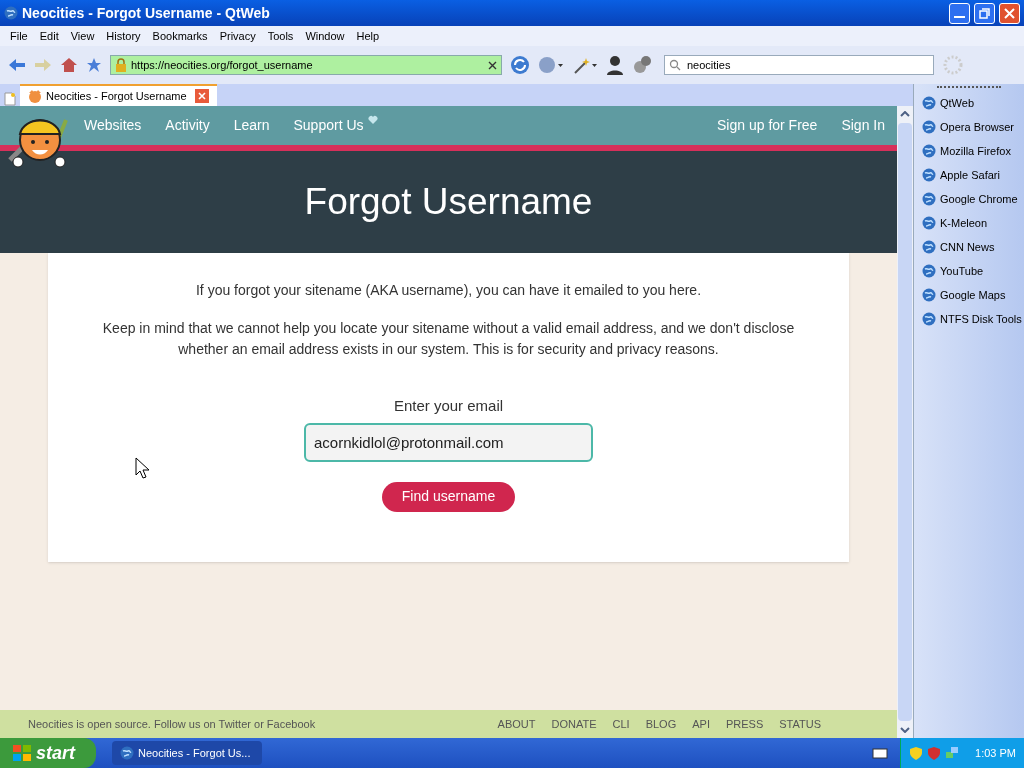 This screenshot has height=768, width=1024. I want to click on footer-text: Neocities is open source. Follow us on Twitter or Facebook, so click(172, 724).